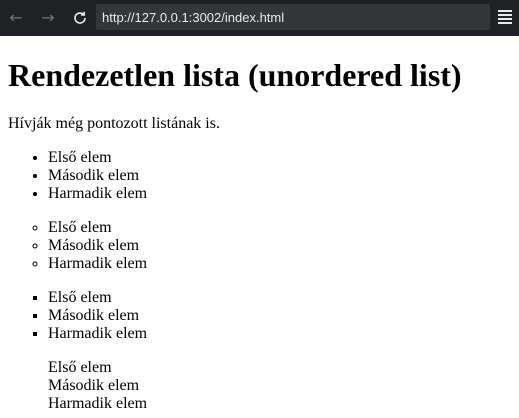 The height and width of the screenshot is (418, 519). I want to click on no-marker-list: Első elem Második elem Harmadik elem, so click(259, 386).